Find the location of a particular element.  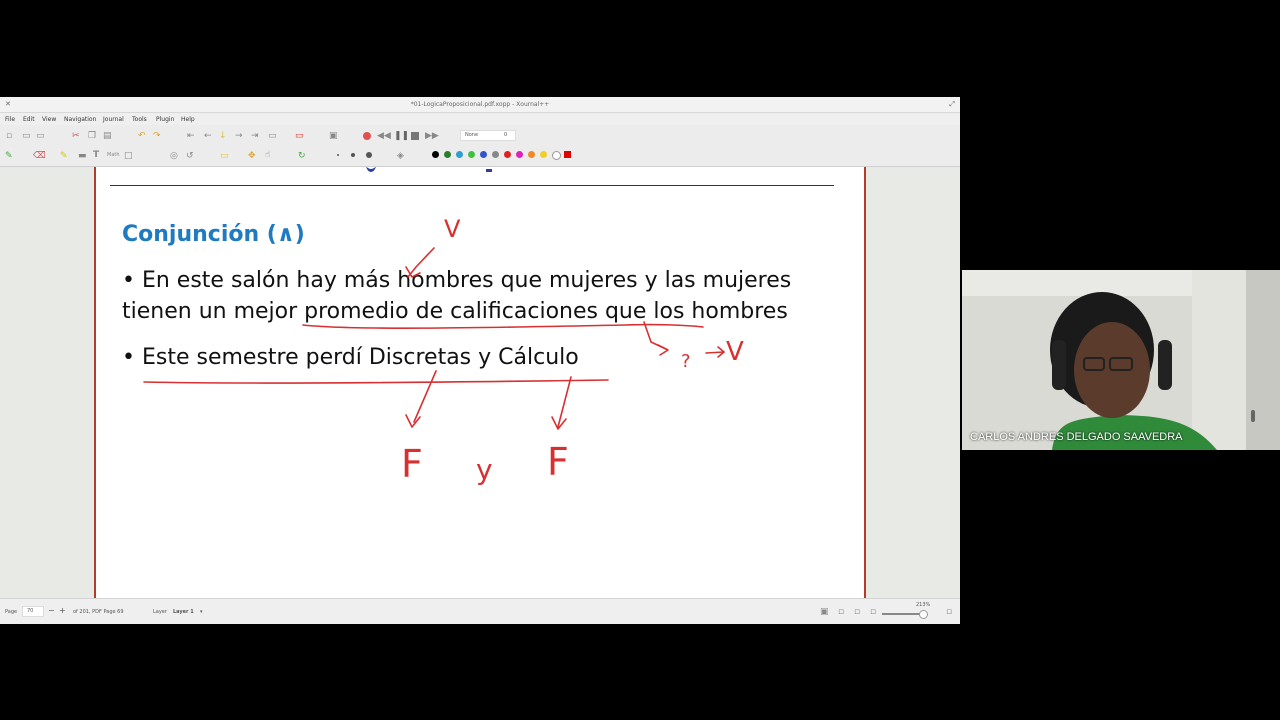

zoom-slider-fill is located at coordinates (902, 614).